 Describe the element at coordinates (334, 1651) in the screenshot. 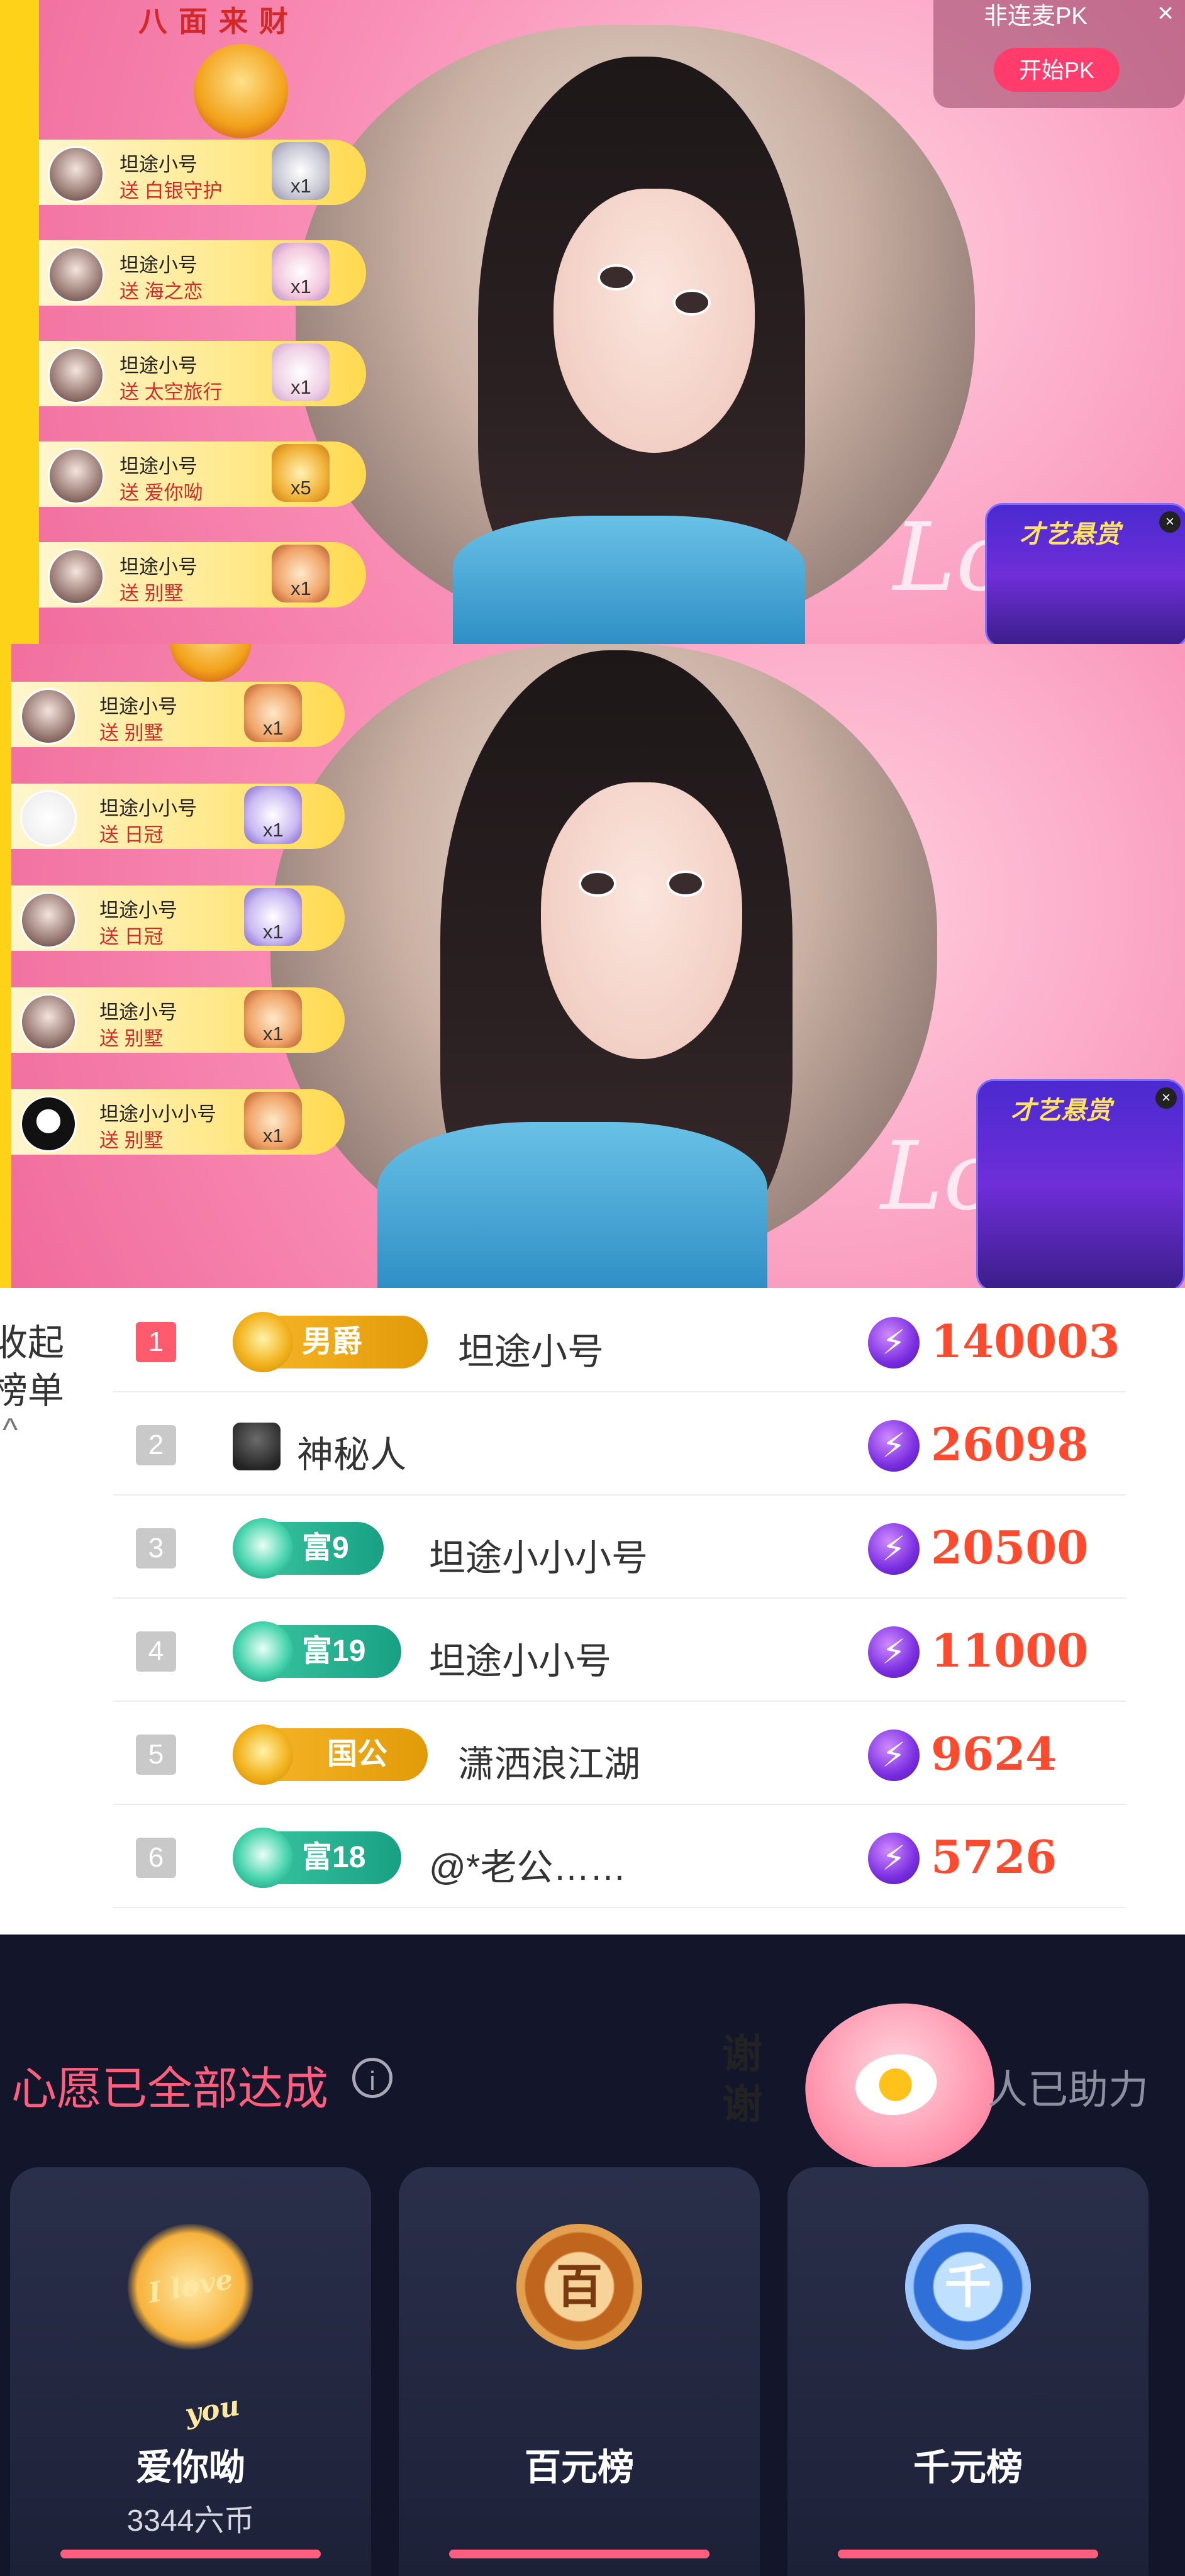

I see `badge-label: 富19` at that location.